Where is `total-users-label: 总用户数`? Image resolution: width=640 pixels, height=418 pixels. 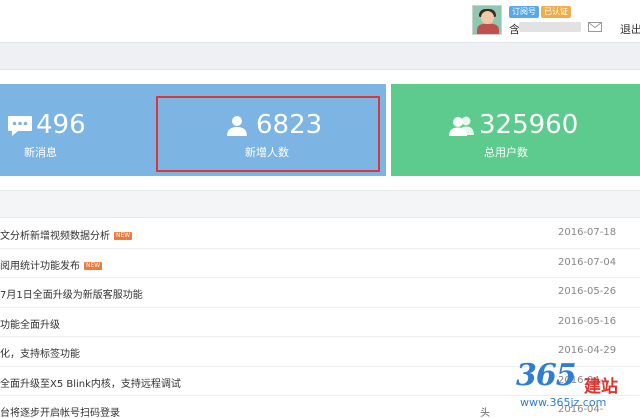 total-users-label: 总用户数 is located at coordinates (506, 152).